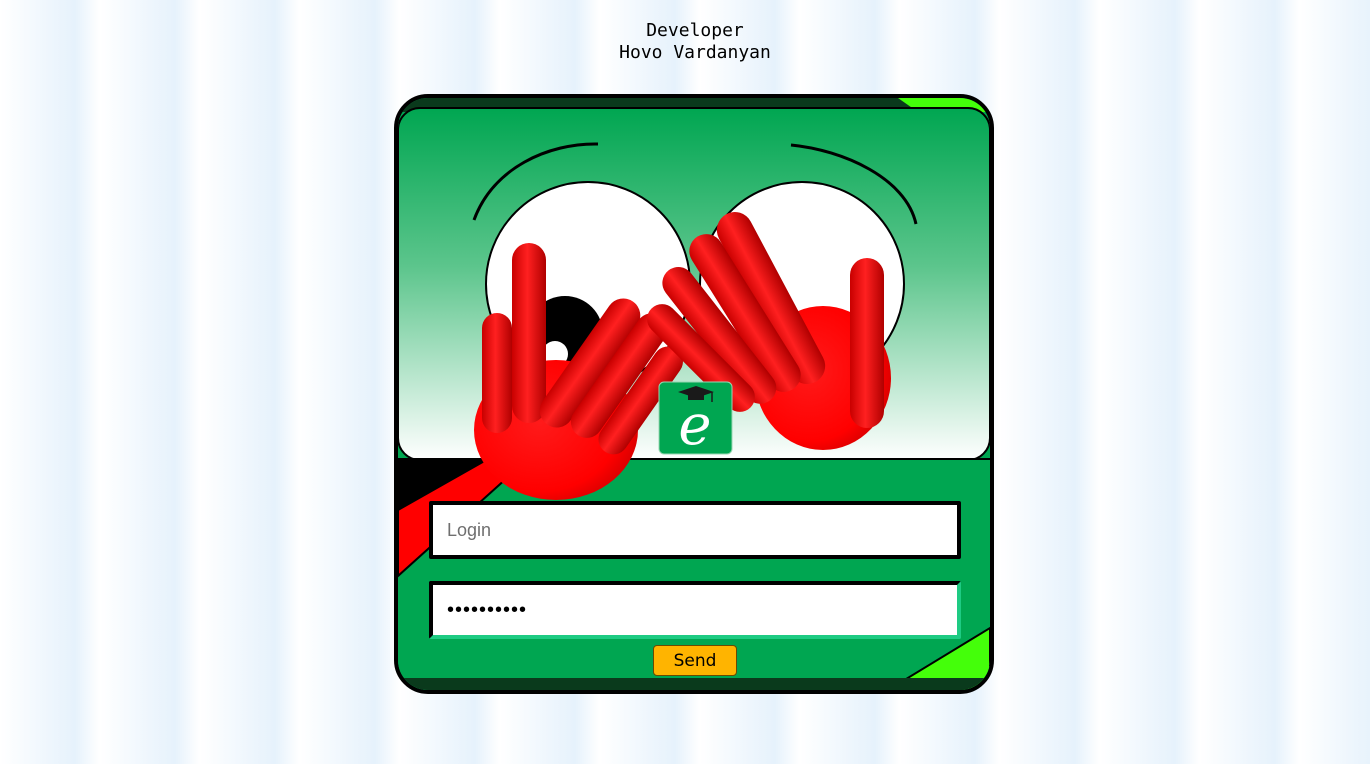 This screenshot has height=764, width=1370. What do you see at coordinates (695, 610) in the screenshot?
I see `password-input` at bounding box center [695, 610].